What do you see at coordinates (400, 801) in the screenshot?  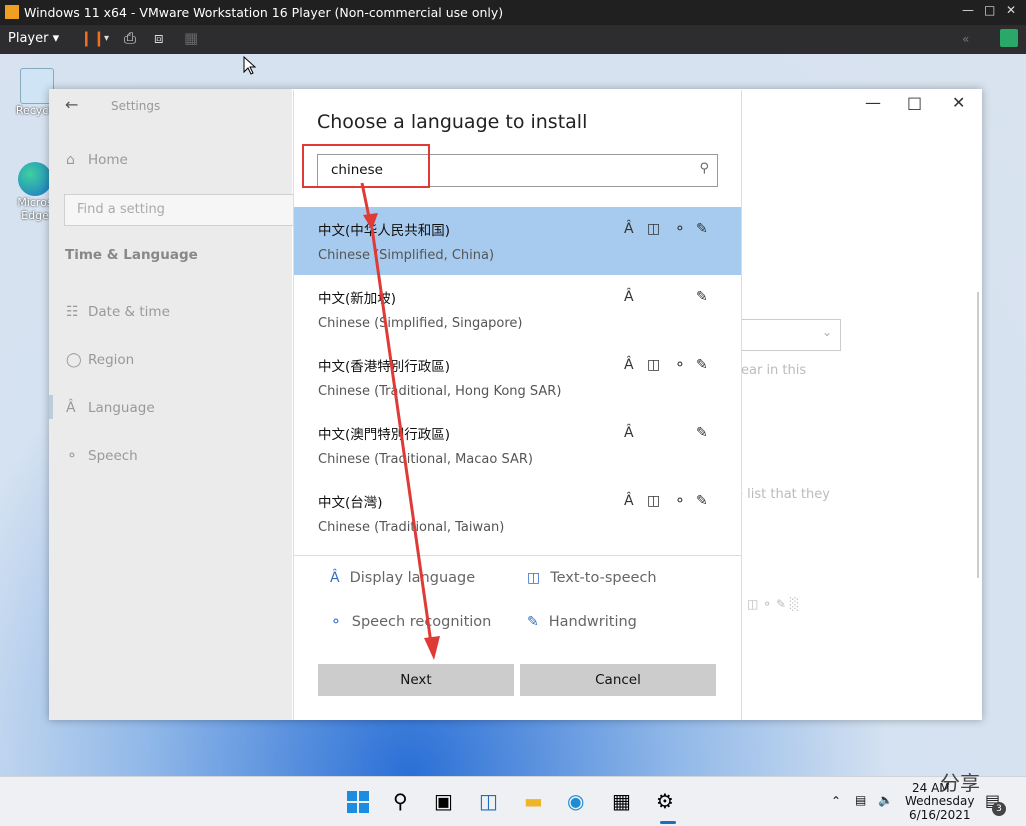 I see `search-icon: ⚲` at bounding box center [400, 801].